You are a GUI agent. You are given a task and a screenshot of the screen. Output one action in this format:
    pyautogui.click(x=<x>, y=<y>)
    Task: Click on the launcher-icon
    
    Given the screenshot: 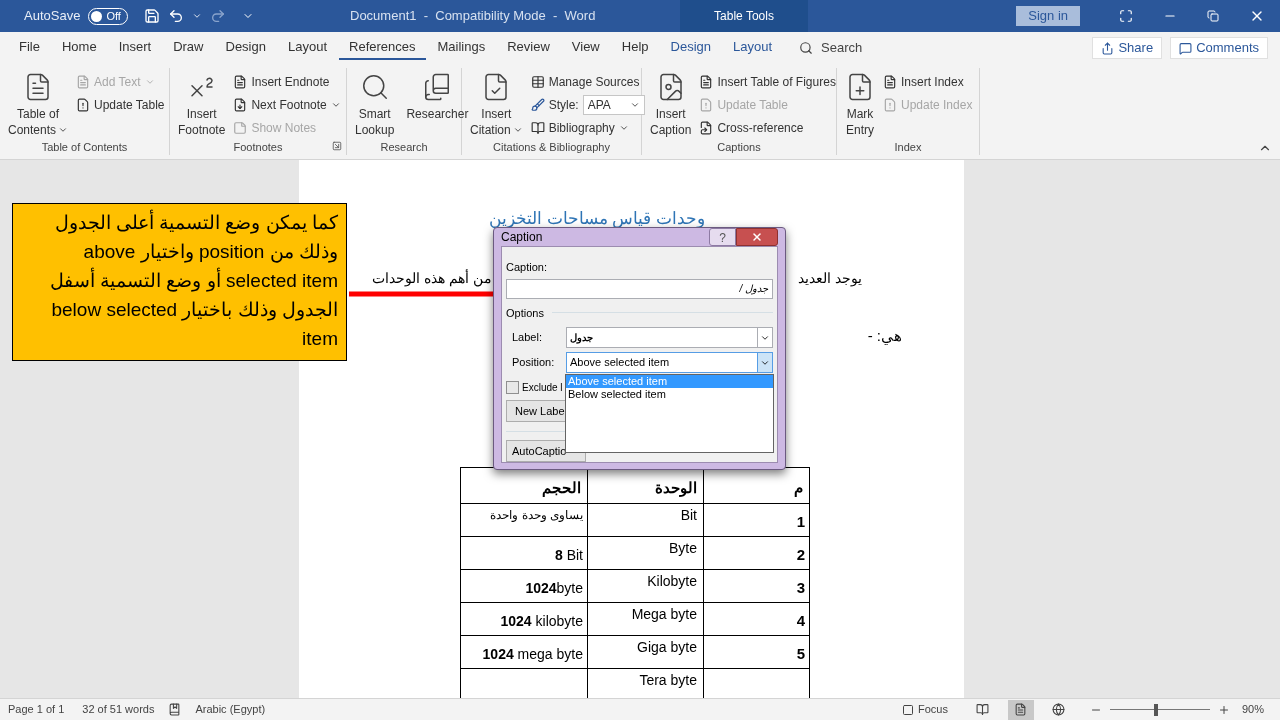 What is the action you would take?
    pyautogui.click(x=337, y=146)
    